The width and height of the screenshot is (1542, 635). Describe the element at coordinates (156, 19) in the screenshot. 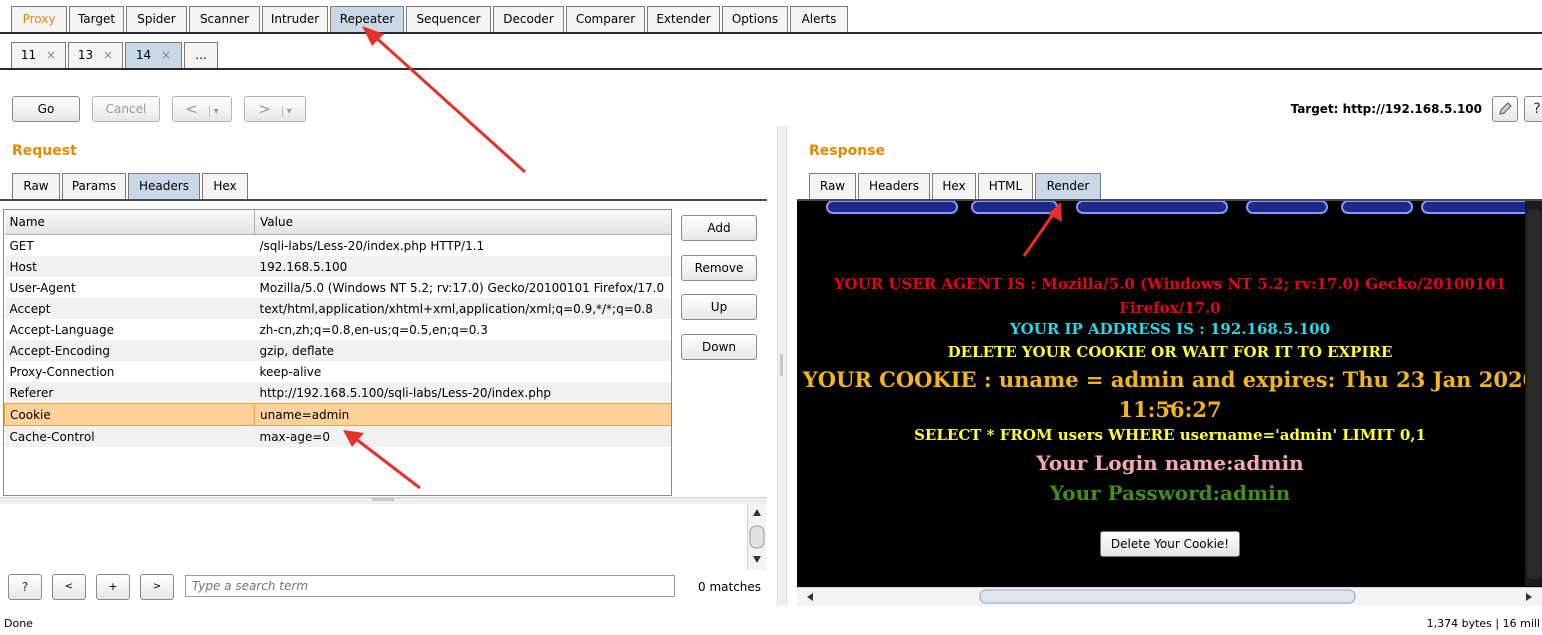

I see `tab-spider: Spider` at that location.